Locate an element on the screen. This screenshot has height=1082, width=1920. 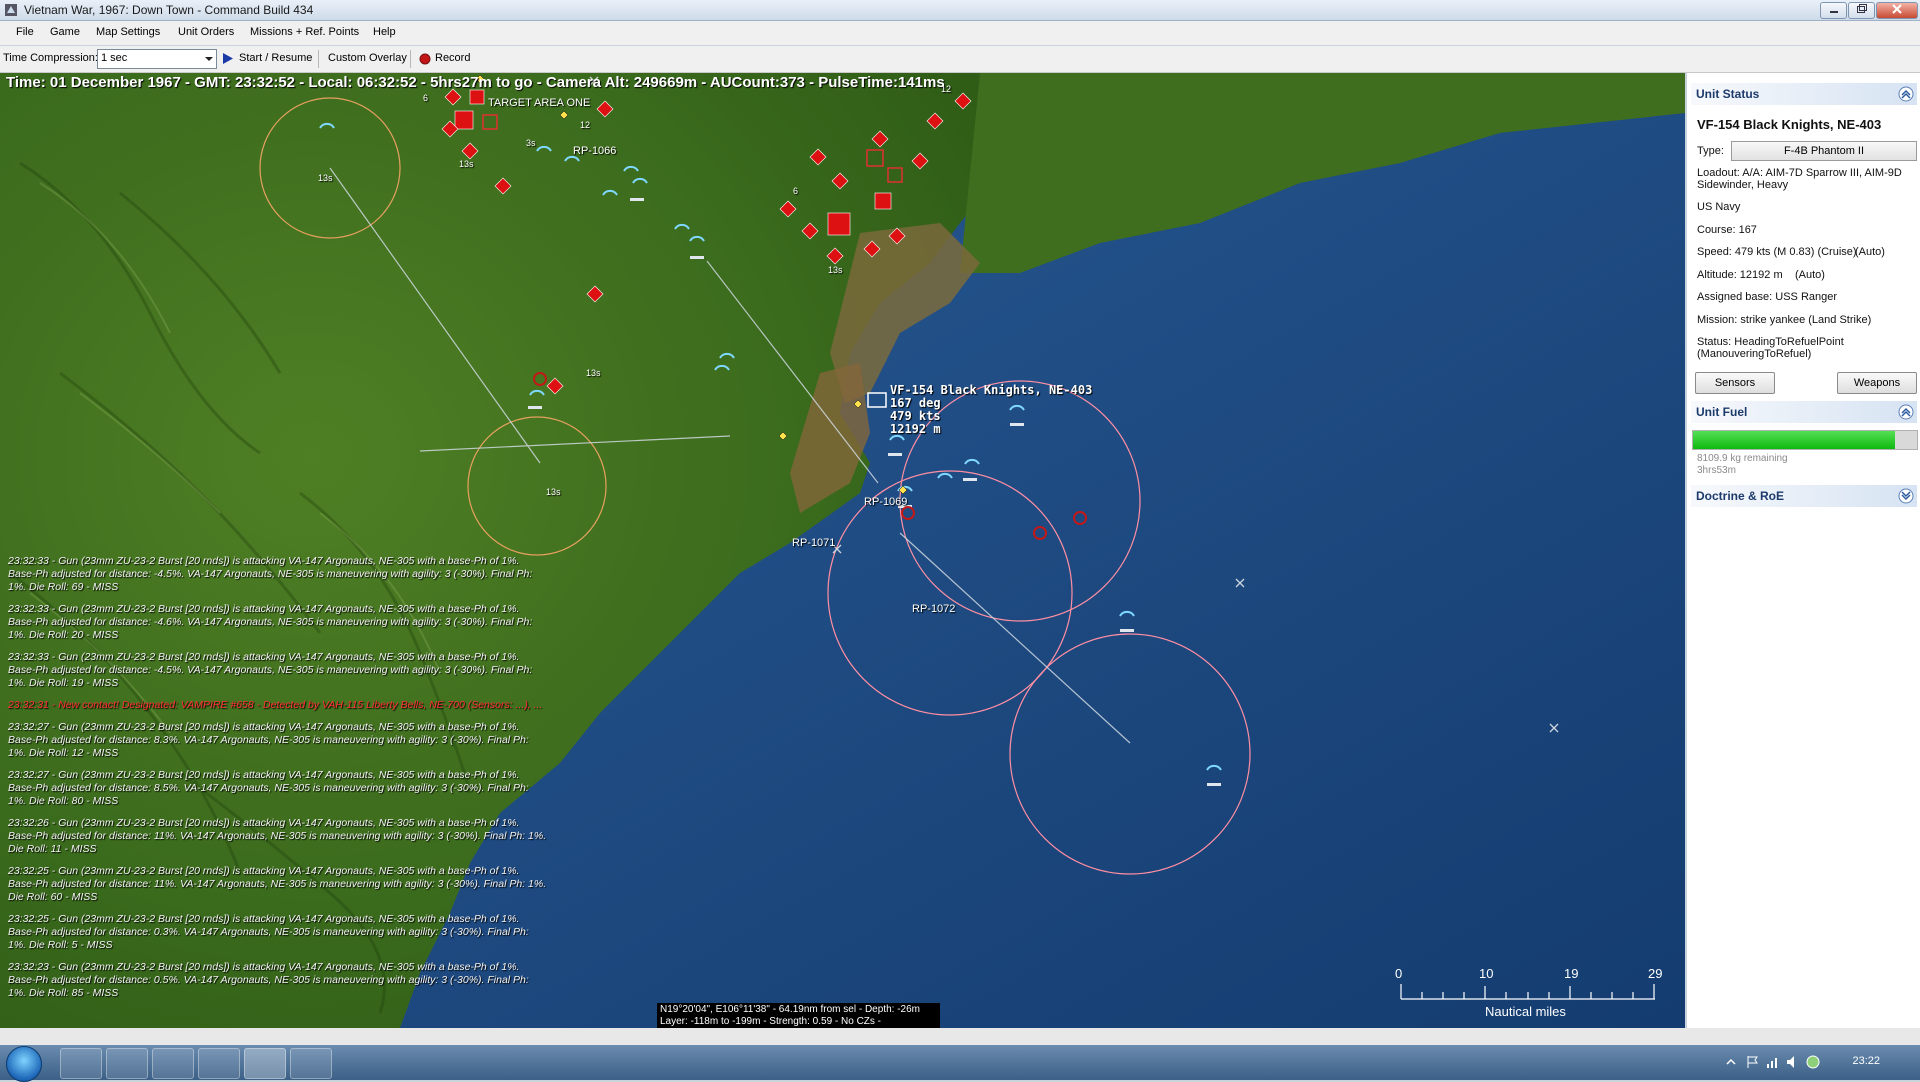
menu-game: Game is located at coordinates (65, 32).